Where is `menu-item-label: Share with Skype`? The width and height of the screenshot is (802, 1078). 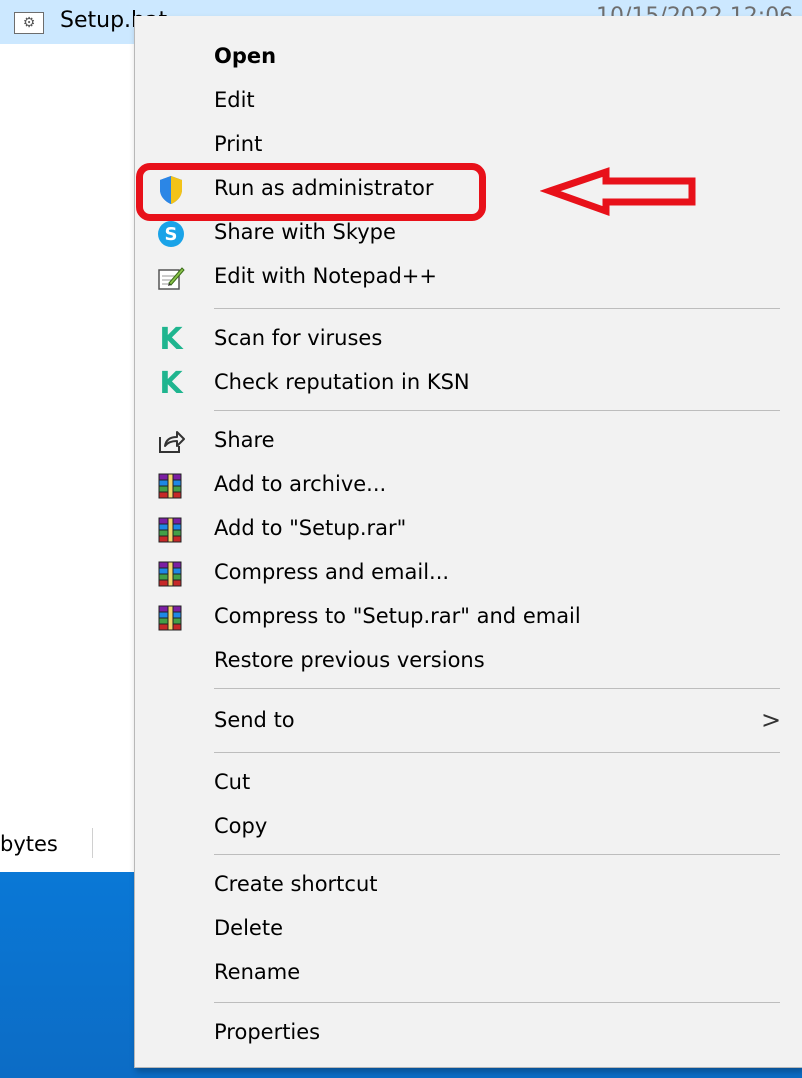
menu-item-label: Share with Skype is located at coordinates (305, 232).